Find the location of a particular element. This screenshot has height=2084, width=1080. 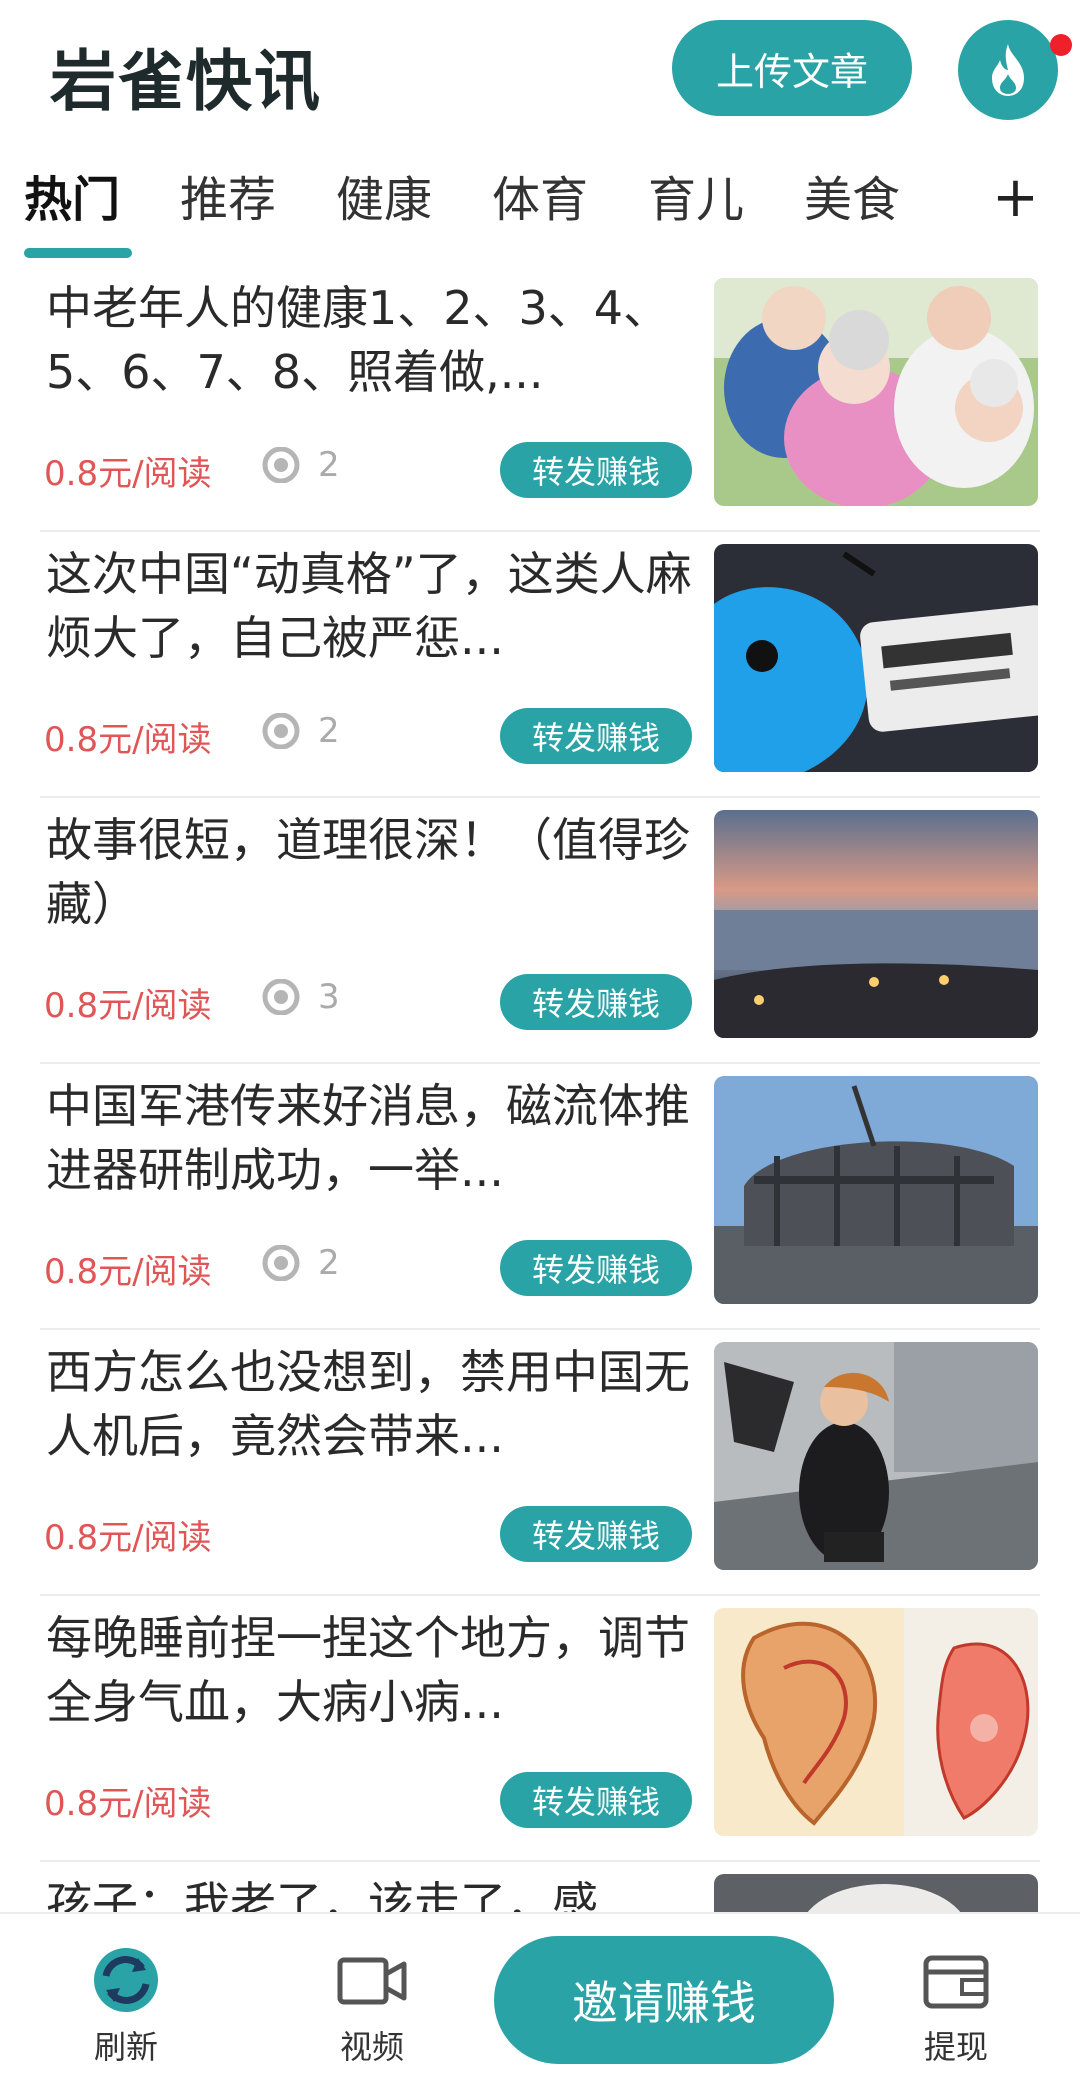

header: 岩雀快讯 上传文章 is located at coordinates (540, 70).